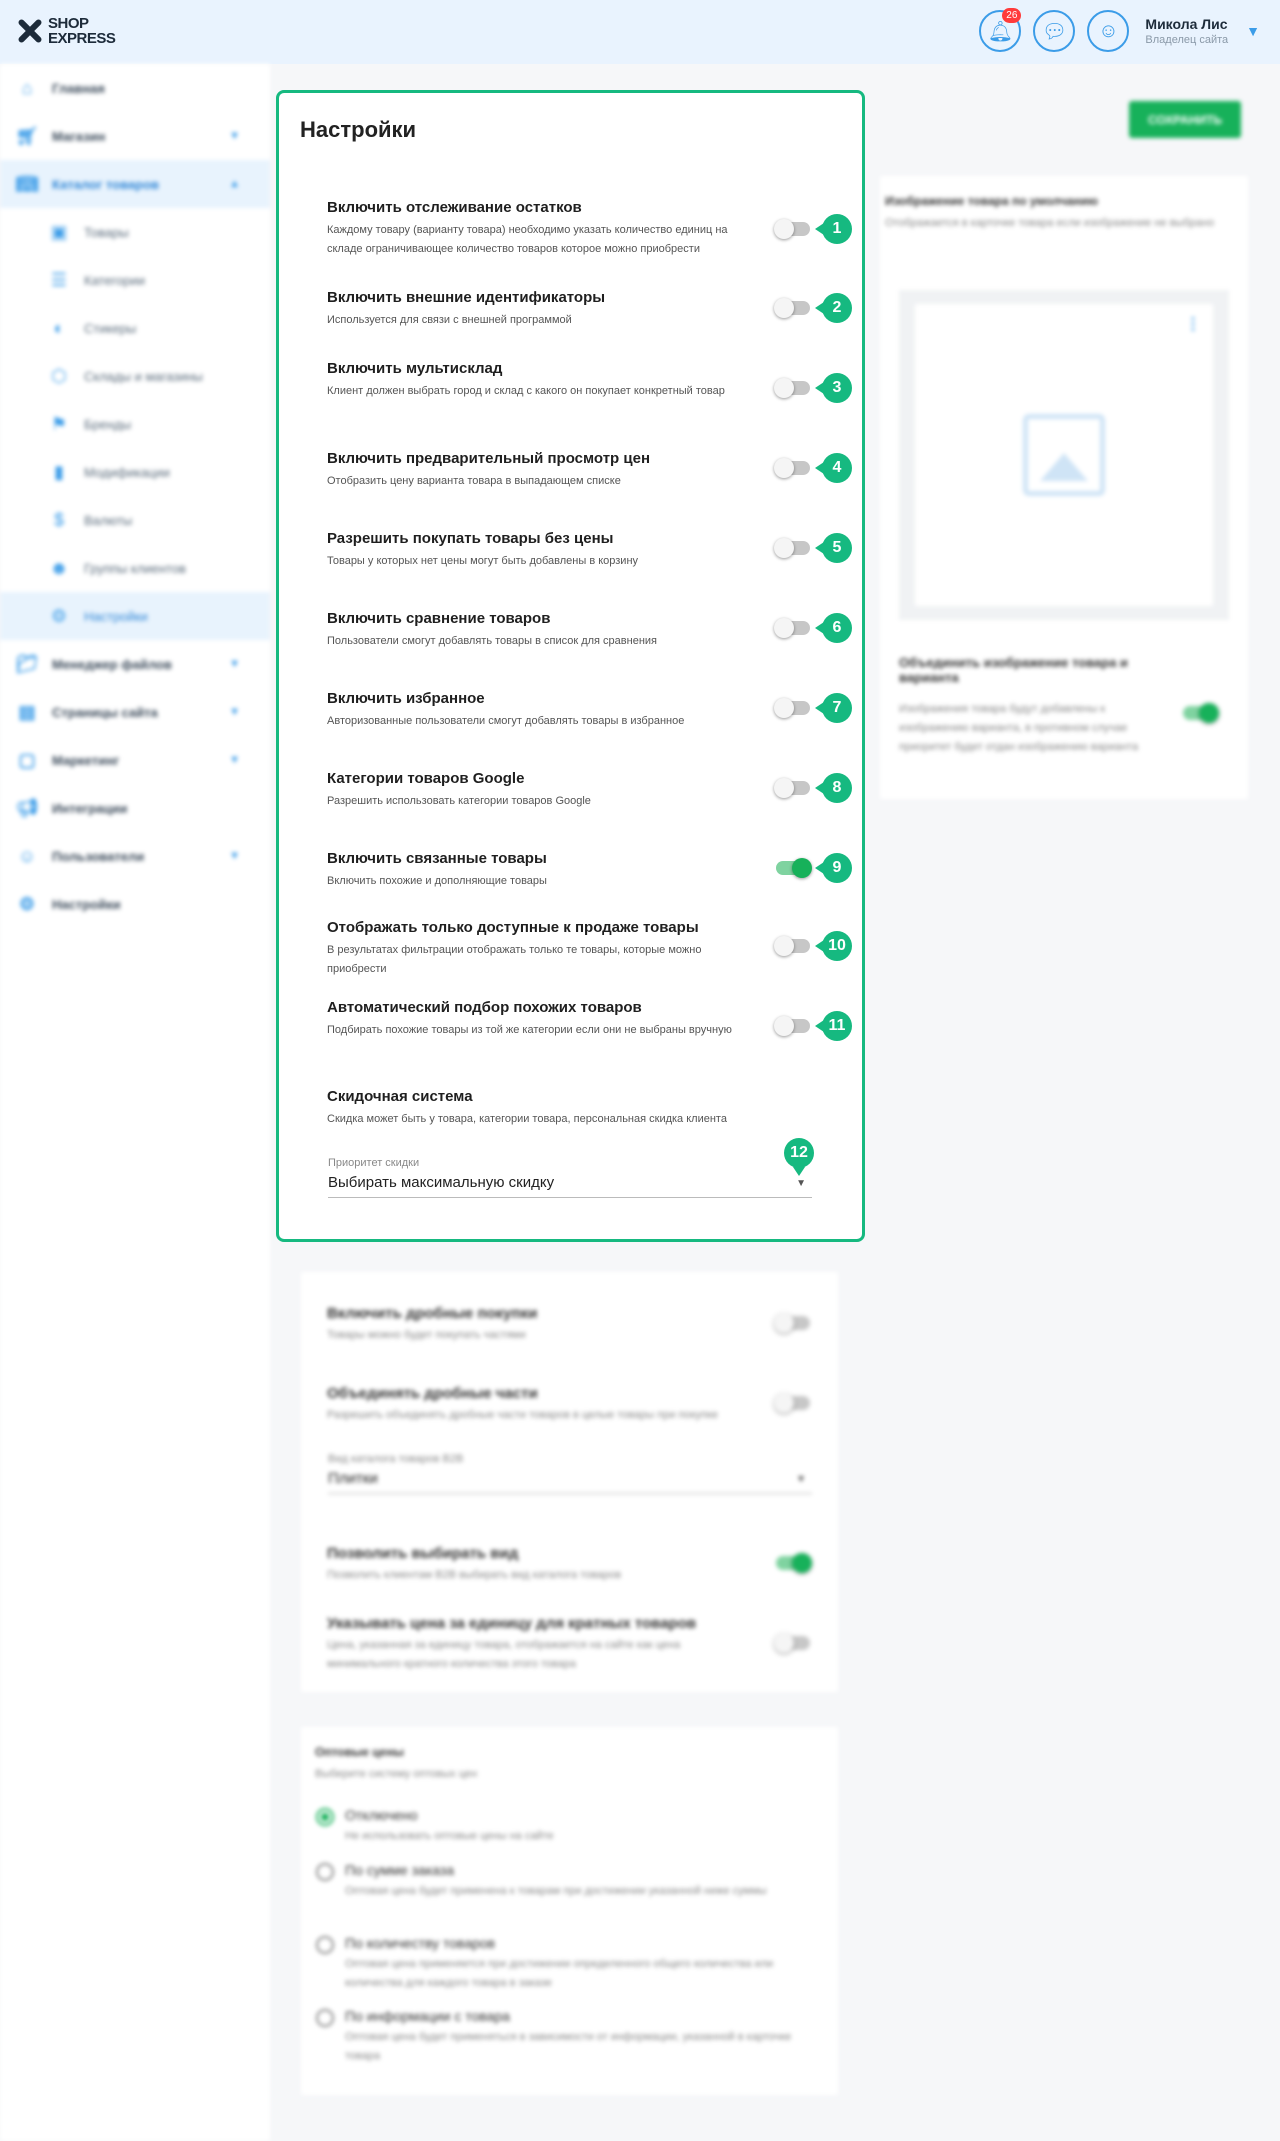 The width and height of the screenshot is (1280, 2141). Describe the element at coordinates (833, 628) in the screenshot. I see `marker-badge: 6` at that location.